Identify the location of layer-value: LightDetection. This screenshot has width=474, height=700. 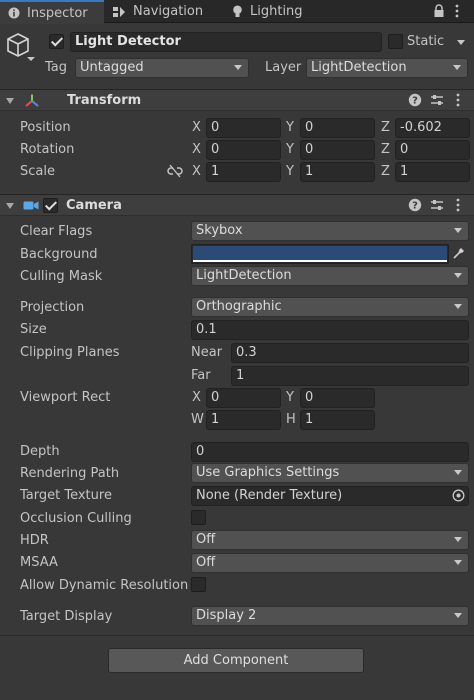
(359, 67).